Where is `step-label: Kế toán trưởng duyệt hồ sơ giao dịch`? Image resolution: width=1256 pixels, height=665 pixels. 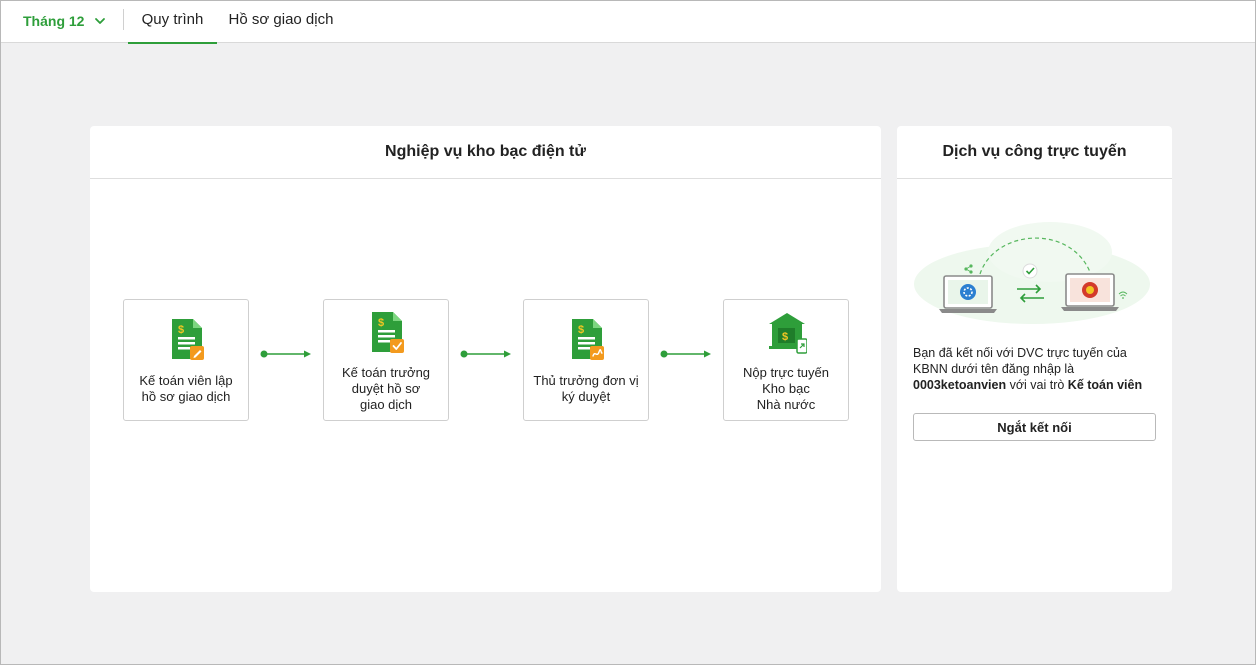 step-label: Kế toán trưởng duyệt hồ sơ giao dịch is located at coordinates (386, 388).